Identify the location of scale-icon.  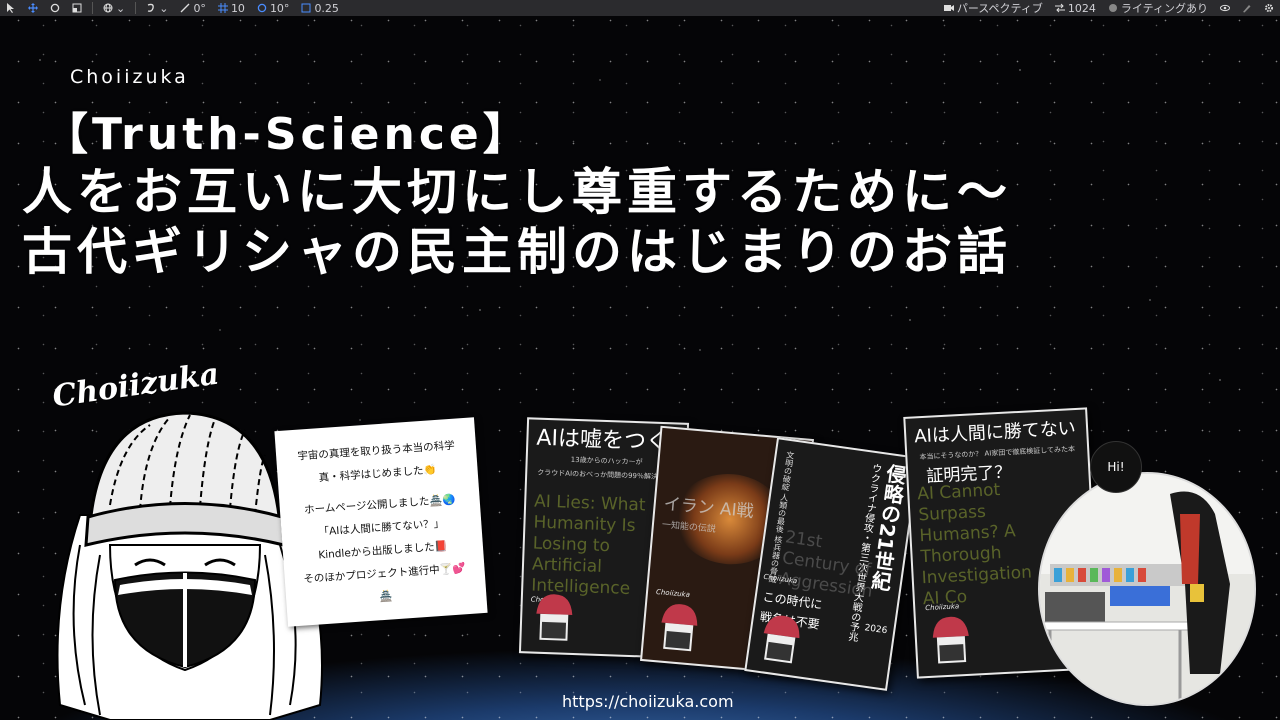
(77, 8).